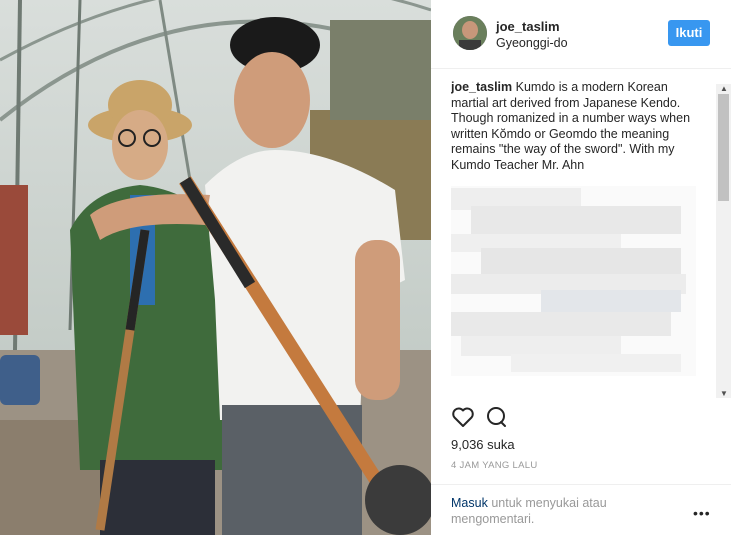 The width and height of the screenshot is (731, 536). I want to click on timestamp: 4 JAM YANG LALU, so click(494, 465).